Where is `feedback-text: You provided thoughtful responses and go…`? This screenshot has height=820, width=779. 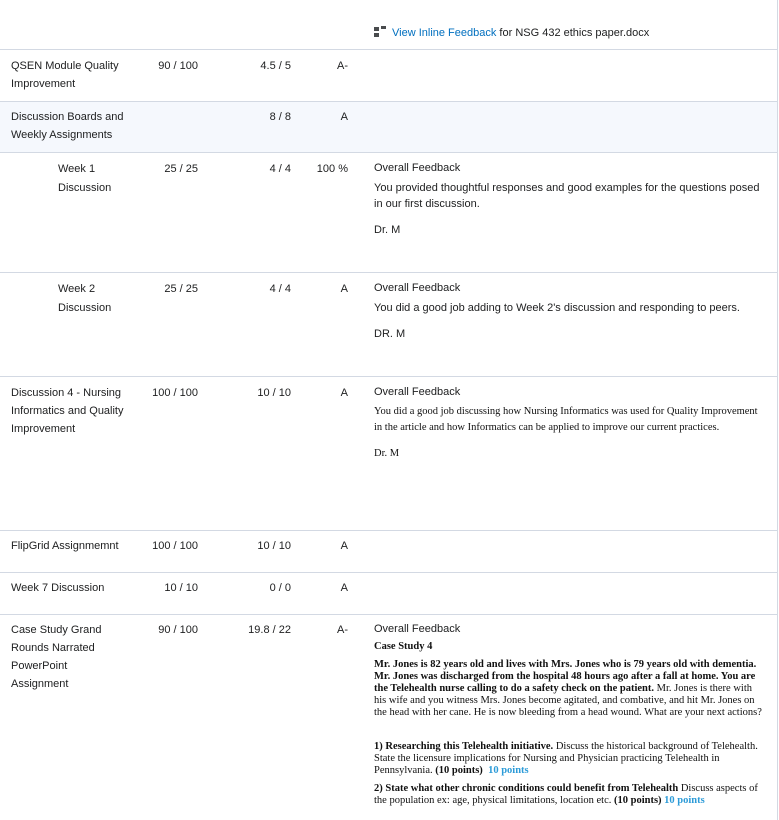
feedback-text: You provided thoughtful responses and go… is located at coordinates (567, 196).